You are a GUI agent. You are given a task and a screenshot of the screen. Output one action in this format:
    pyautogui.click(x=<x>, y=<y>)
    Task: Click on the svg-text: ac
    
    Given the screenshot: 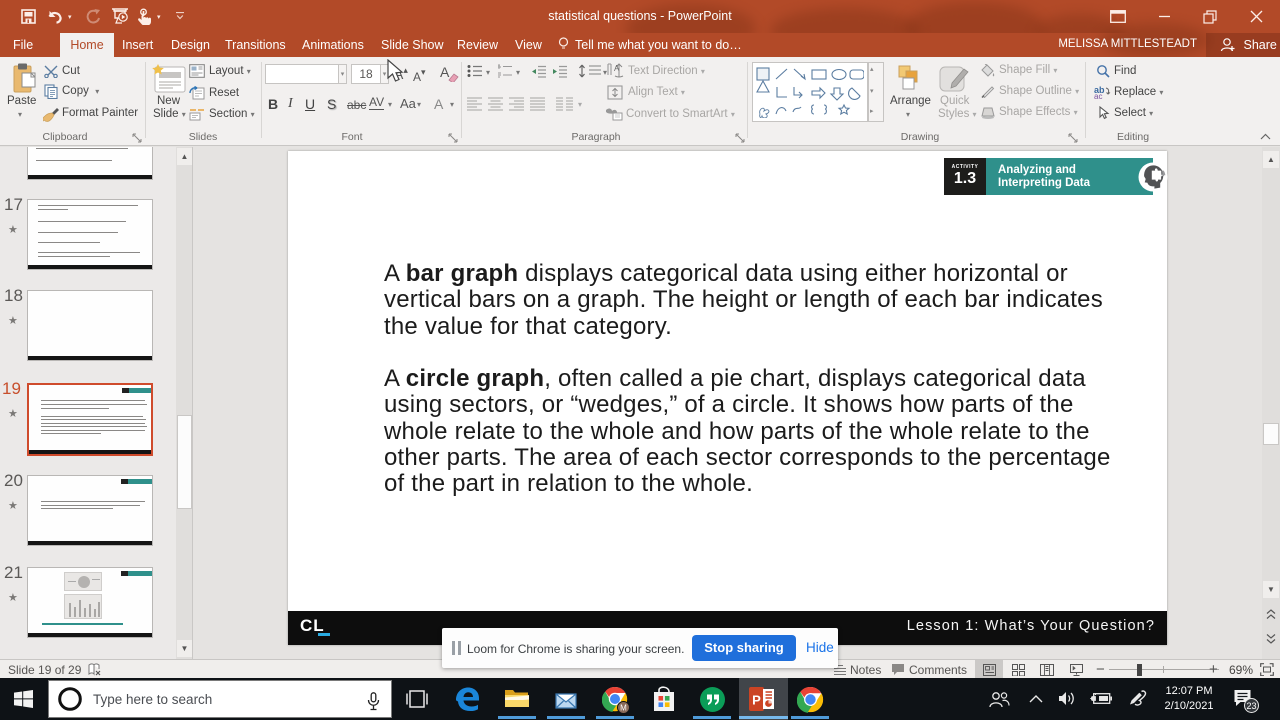 What is the action you would take?
    pyautogui.click(x=1098, y=95)
    